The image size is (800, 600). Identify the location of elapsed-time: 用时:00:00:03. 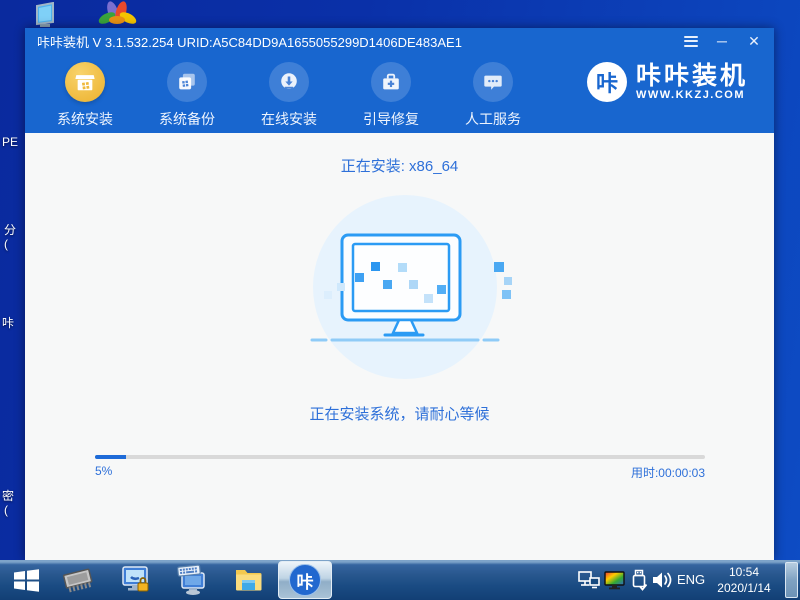
(667, 473).